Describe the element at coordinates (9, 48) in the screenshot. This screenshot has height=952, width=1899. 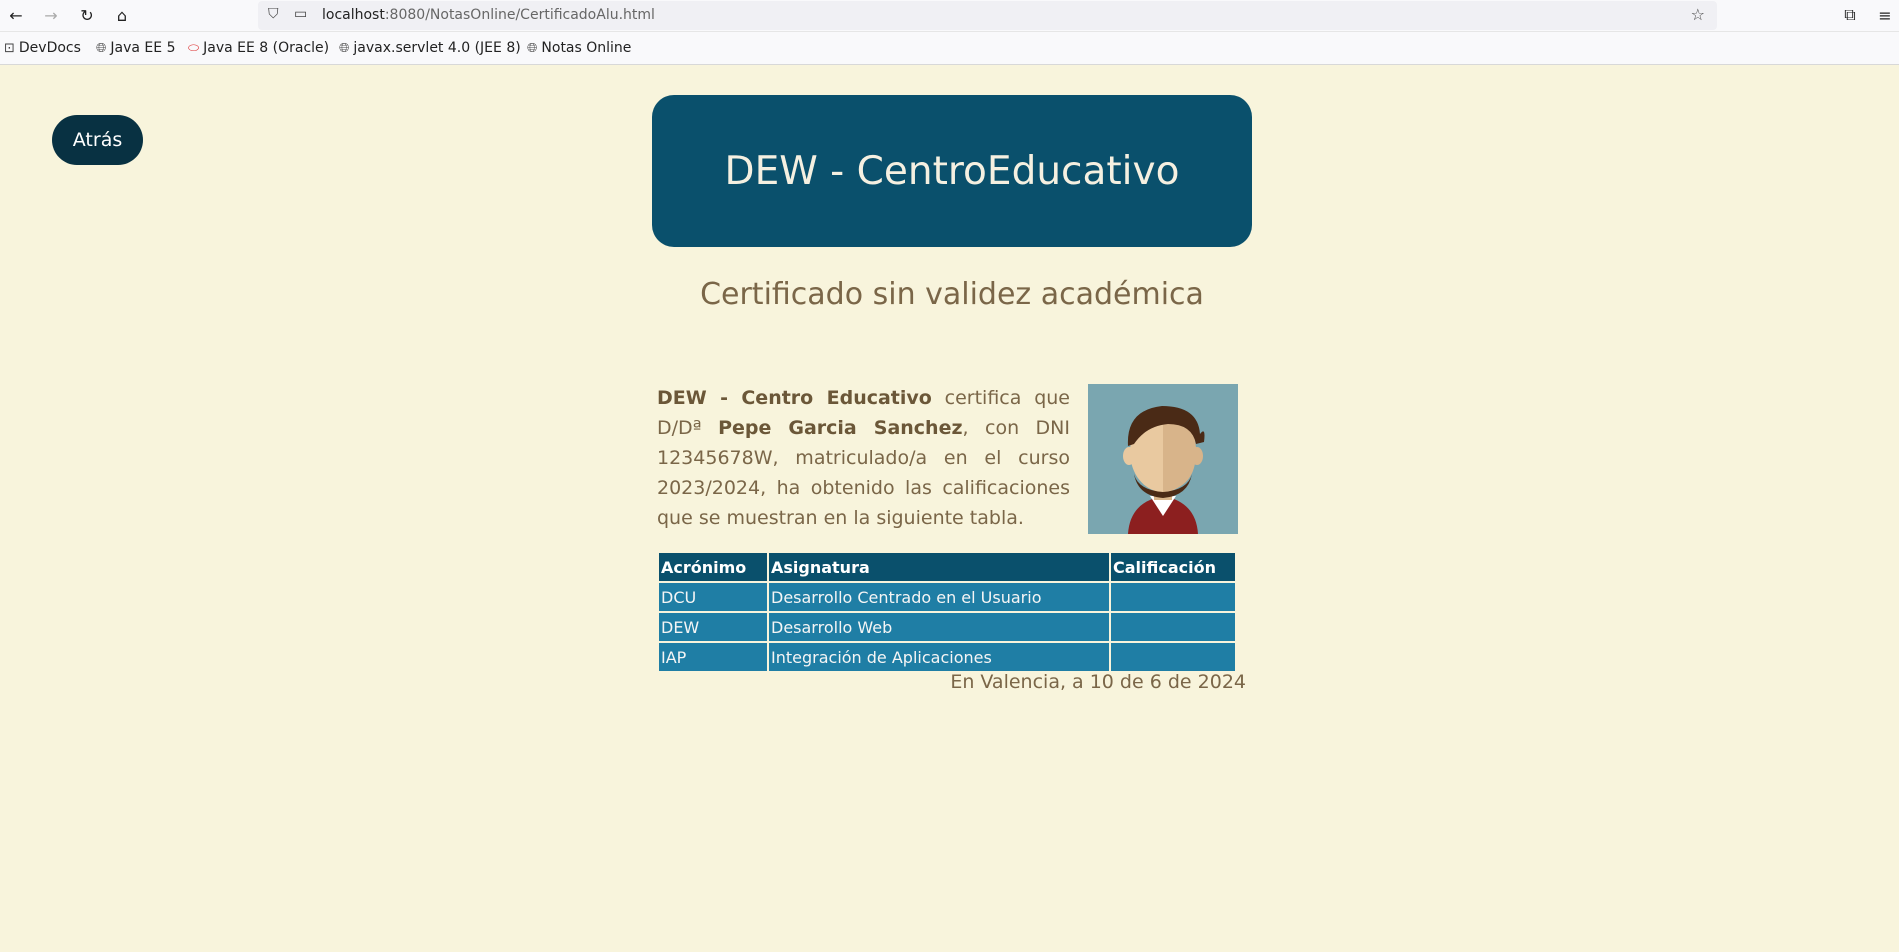
I see `search-icon: ⊡` at that location.